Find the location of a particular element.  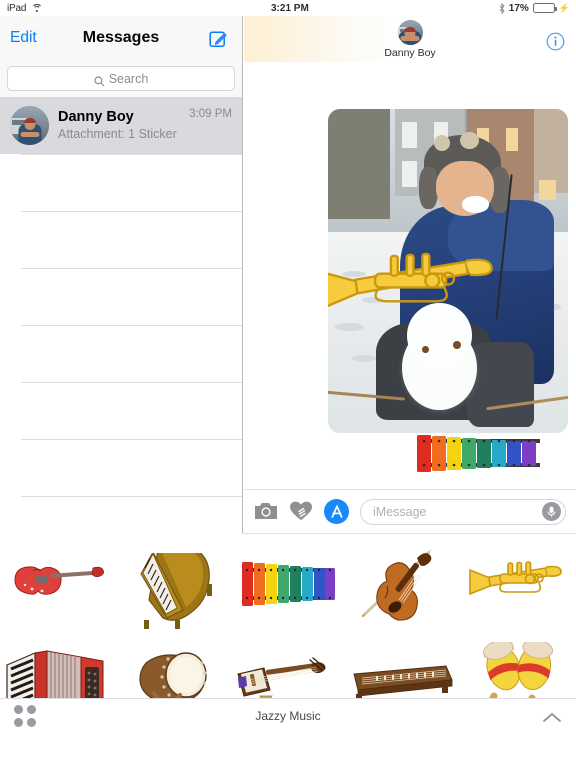

trumpet-sticker-icon is located at coordinates (417, 280).